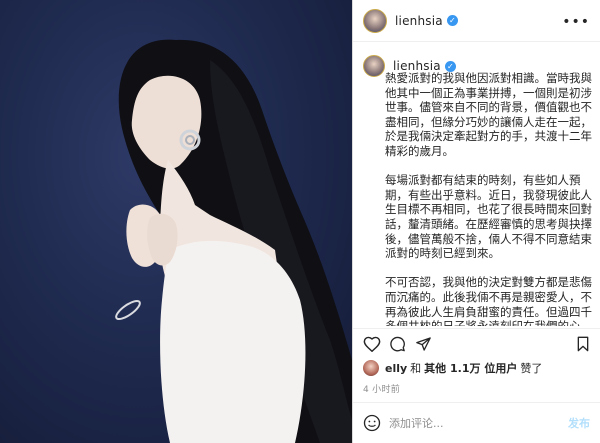  Describe the element at coordinates (396, 368) in the screenshot. I see `liker-username: elly` at that location.